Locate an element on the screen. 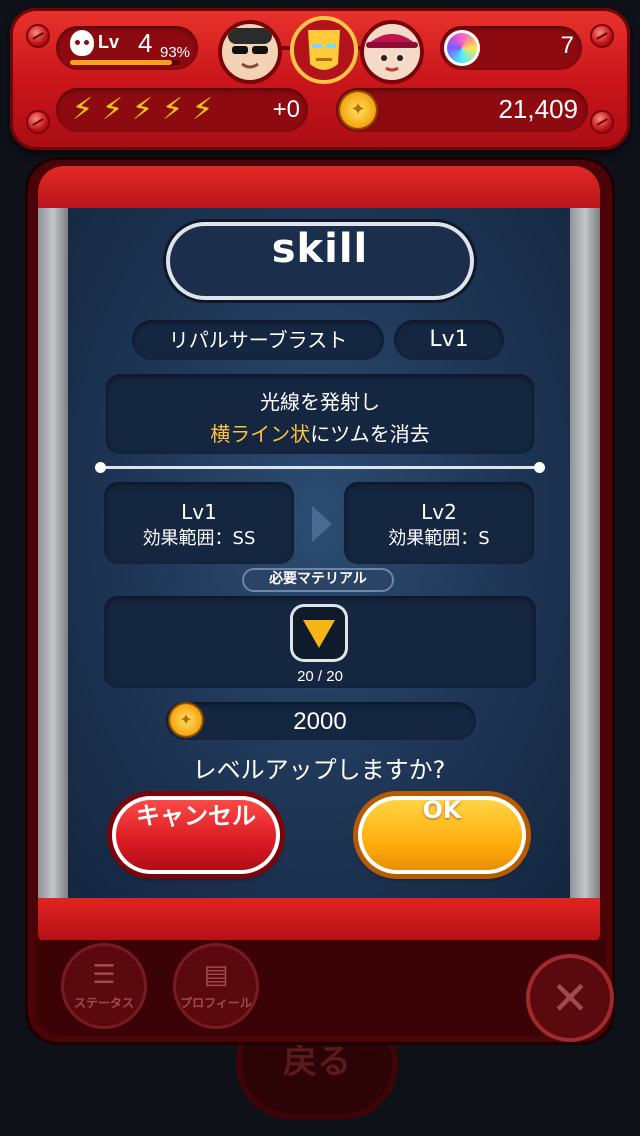  next-effect: 効果範囲：S is located at coordinates (439, 538).